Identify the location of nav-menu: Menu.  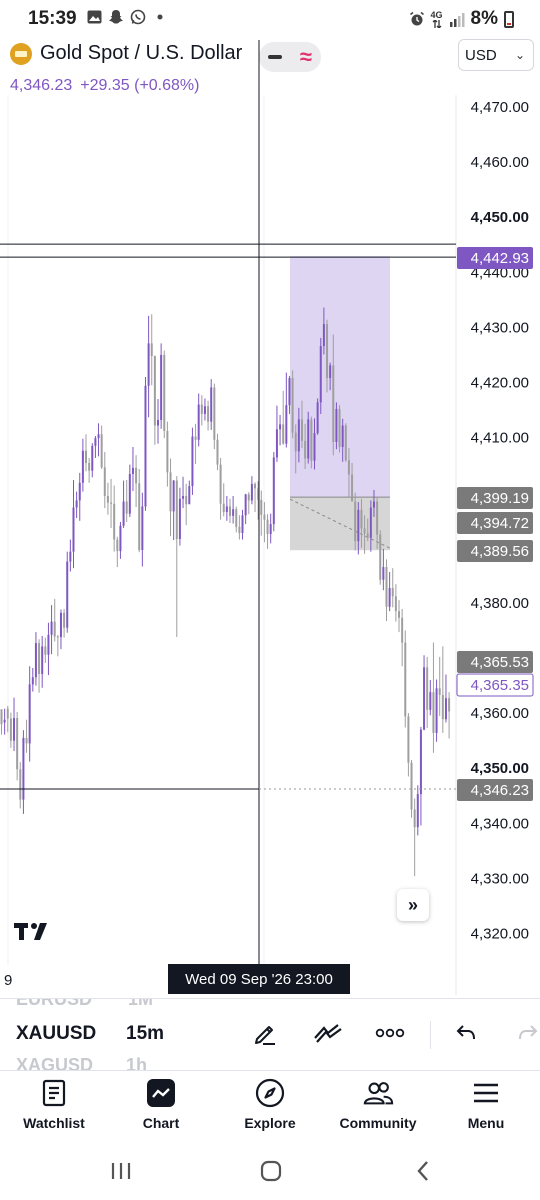
(486, 1104).